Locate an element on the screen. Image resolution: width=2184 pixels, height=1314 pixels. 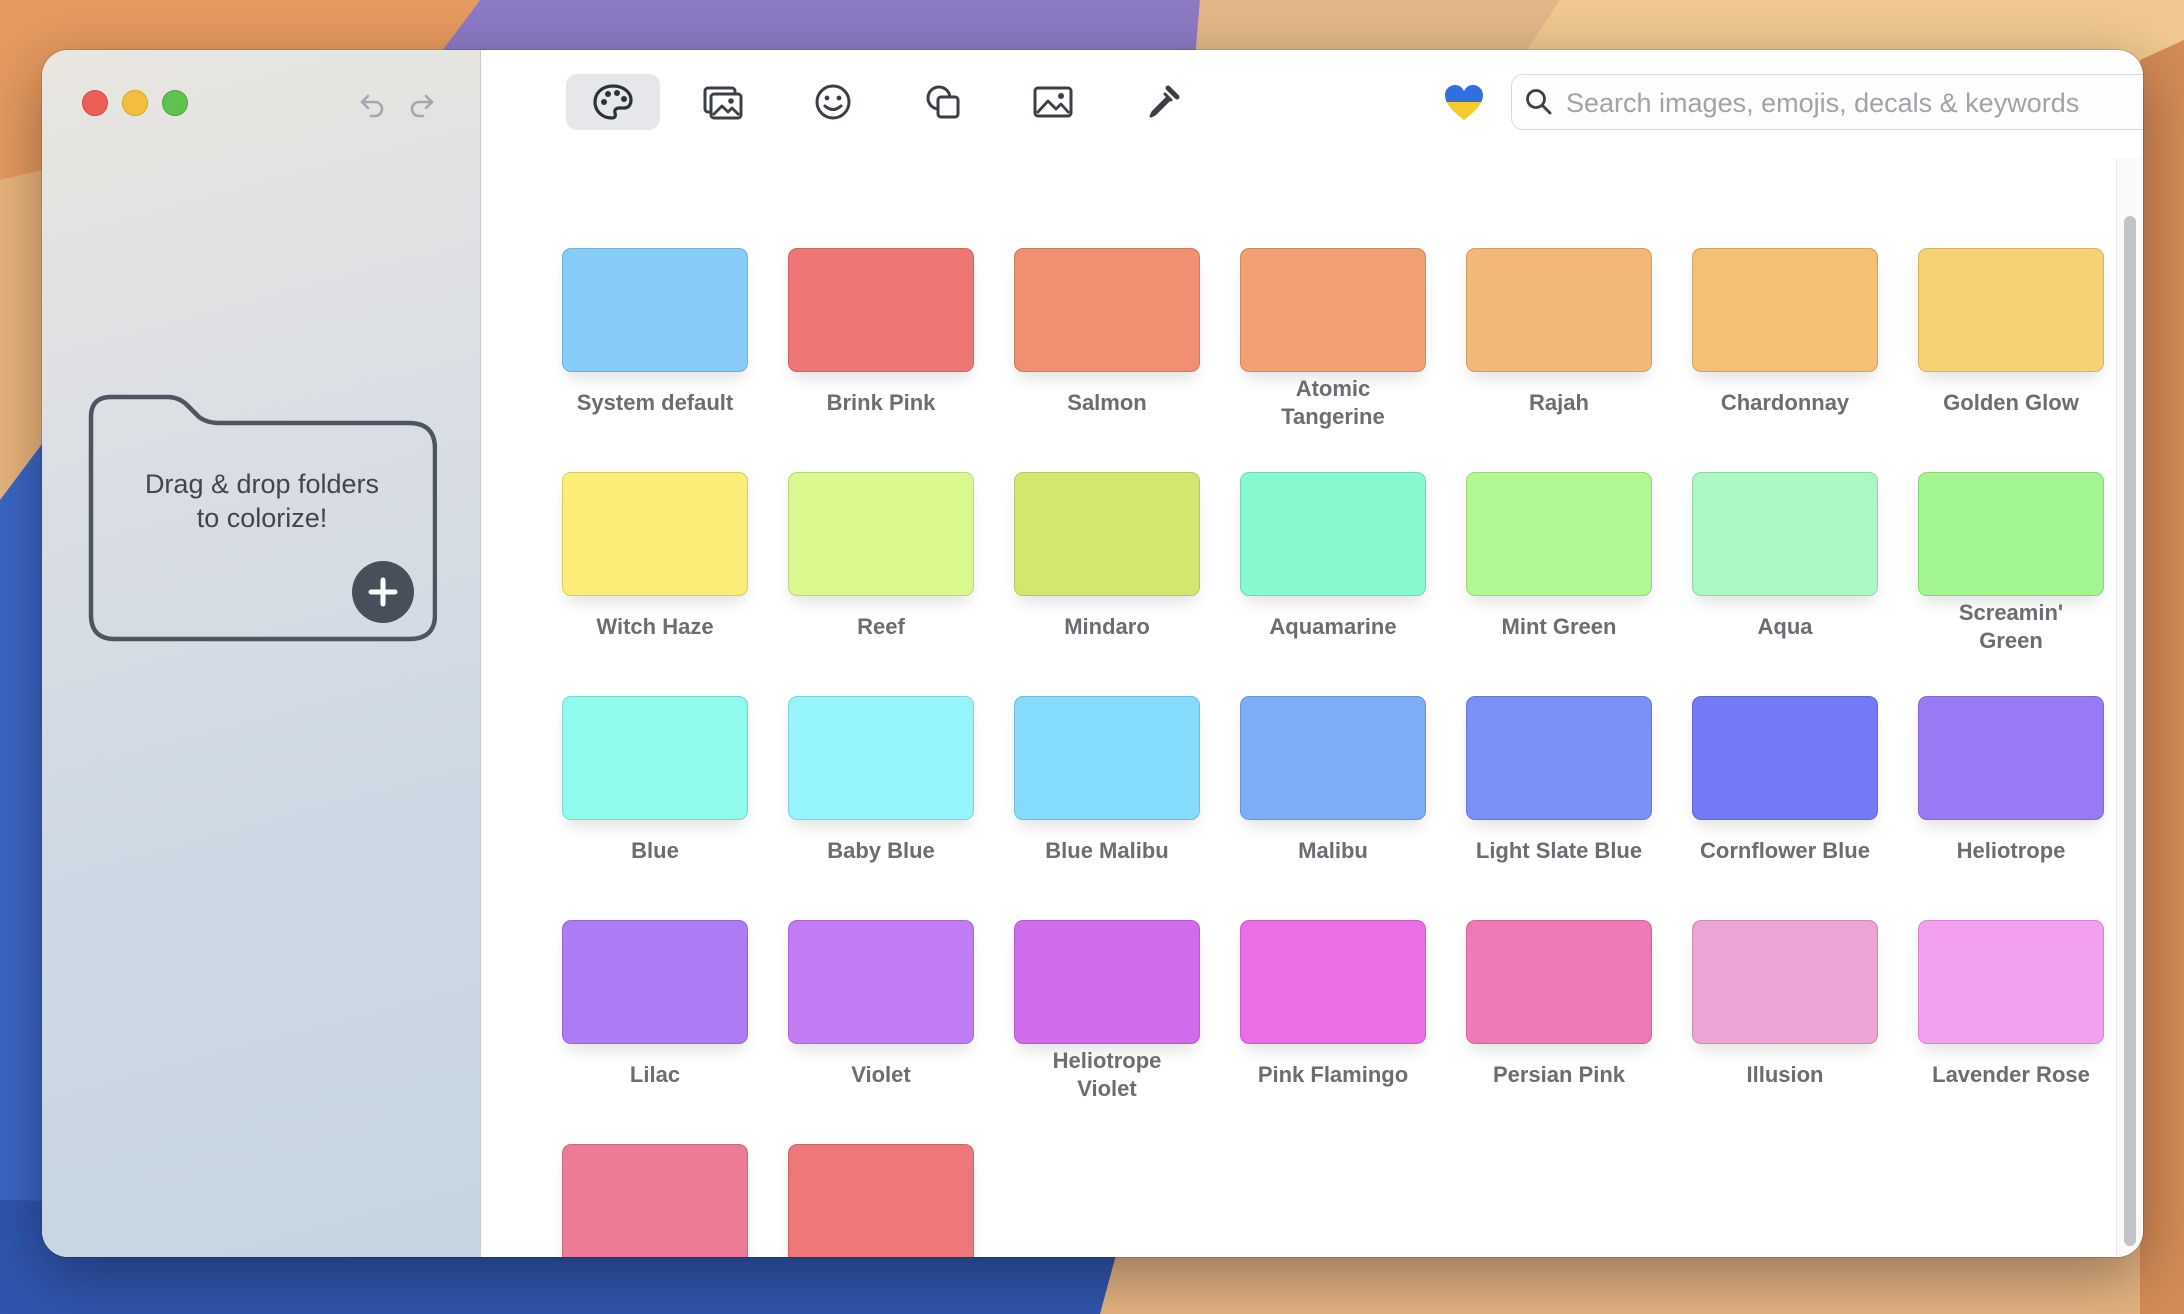
color-swatch-card: Malibu is located at coordinates (1333, 796).